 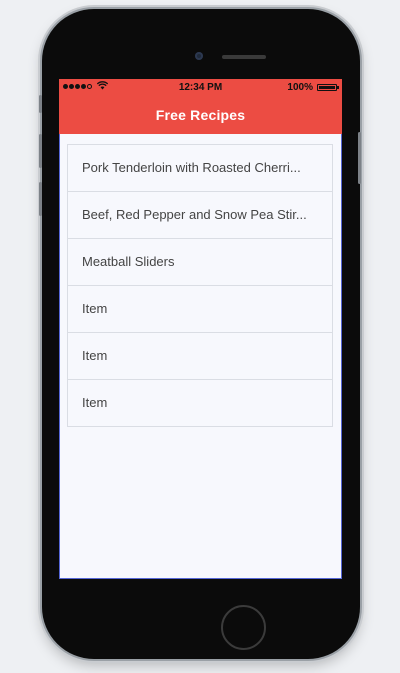 What do you see at coordinates (200, 88) in the screenshot?
I see `status-bar: 12:34 PM 100%` at bounding box center [200, 88].